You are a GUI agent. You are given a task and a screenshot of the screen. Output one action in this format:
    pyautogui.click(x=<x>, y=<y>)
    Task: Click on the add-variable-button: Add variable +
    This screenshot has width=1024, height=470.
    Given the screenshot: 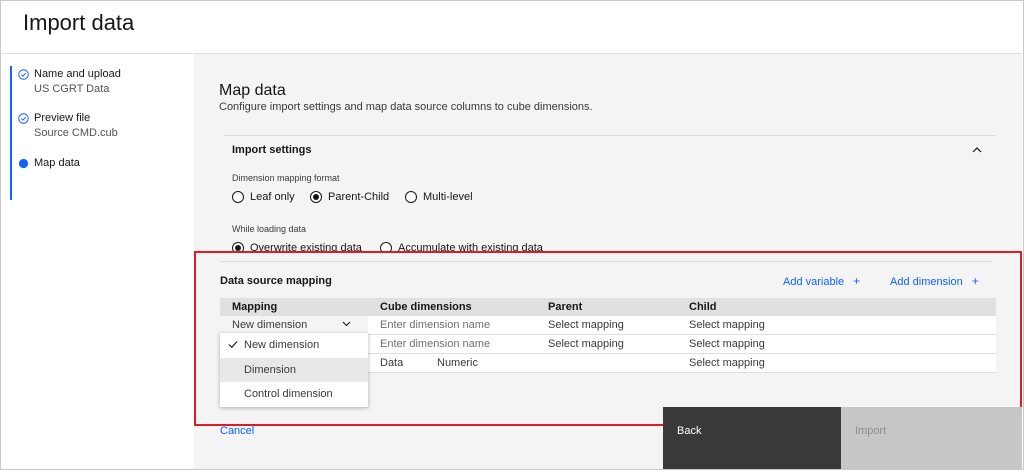 What is the action you would take?
    pyautogui.click(x=821, y=281)
    